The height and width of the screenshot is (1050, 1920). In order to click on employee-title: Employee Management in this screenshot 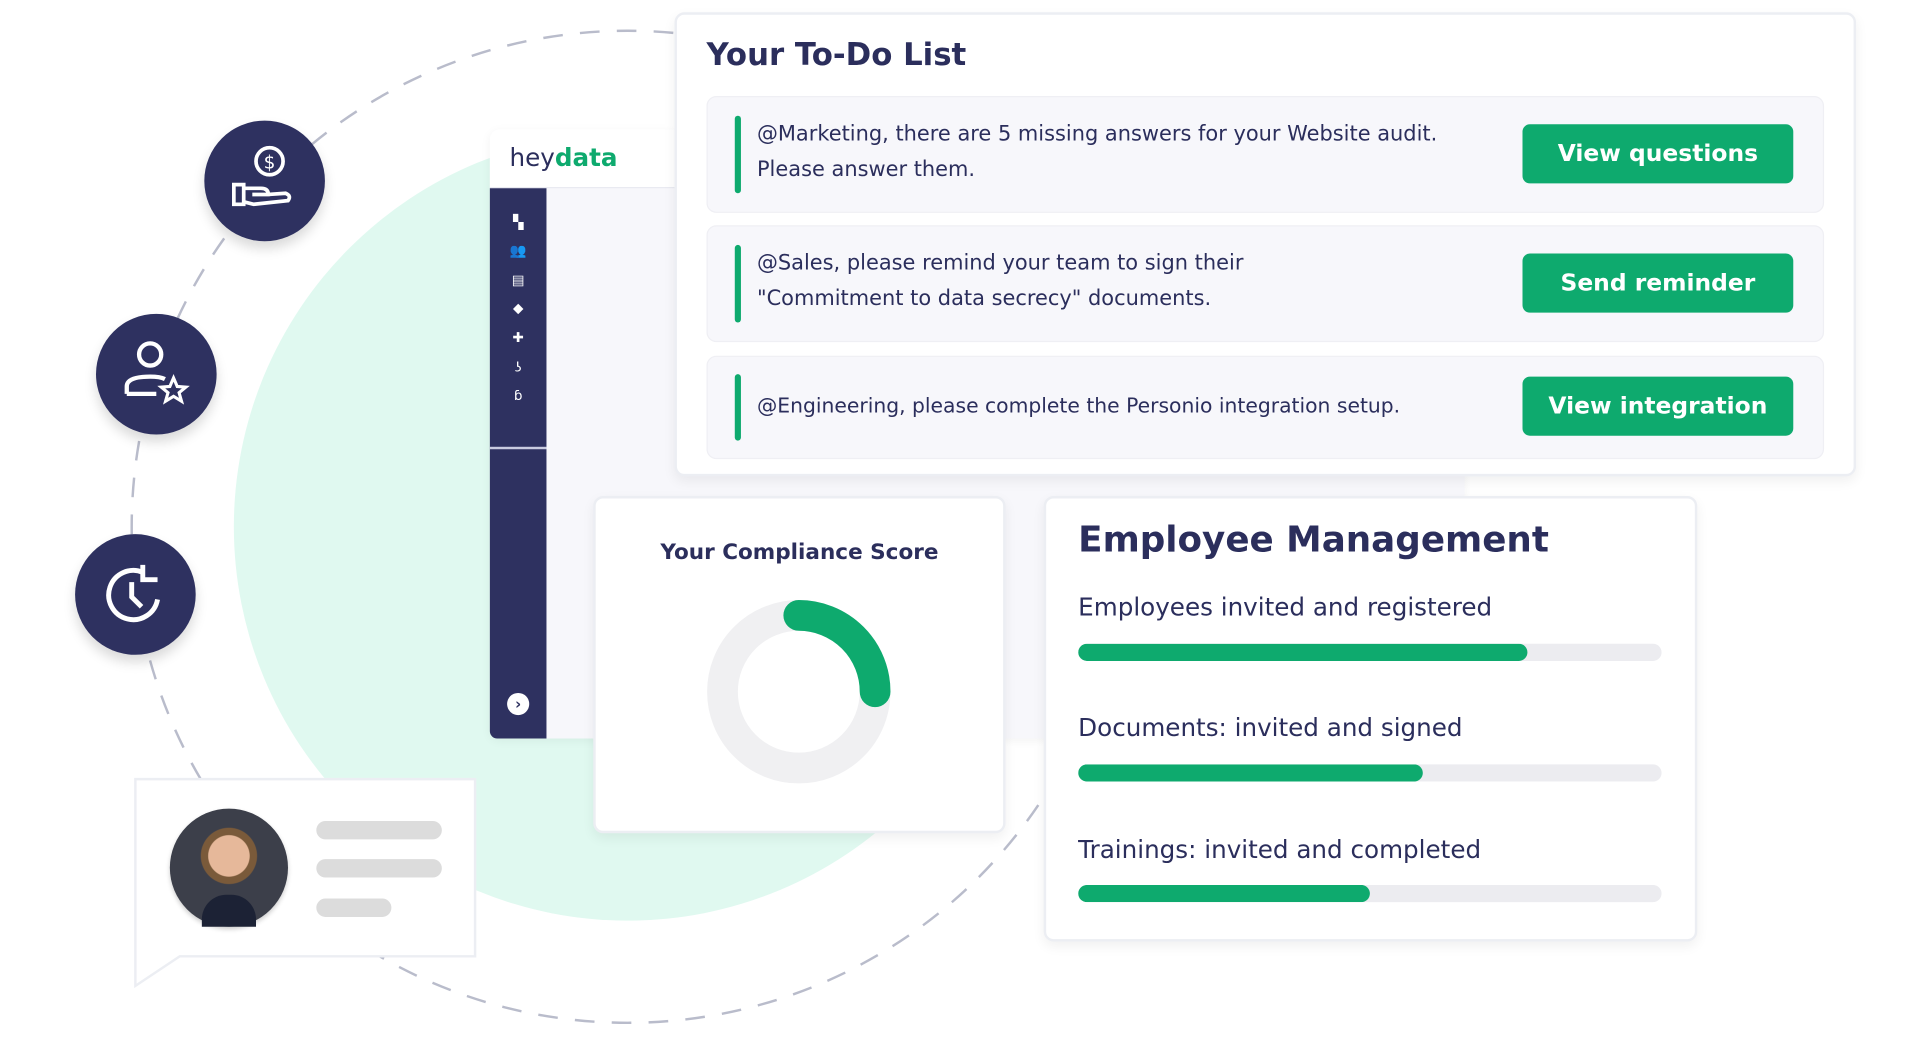, I will do `click(1313, 539)`.